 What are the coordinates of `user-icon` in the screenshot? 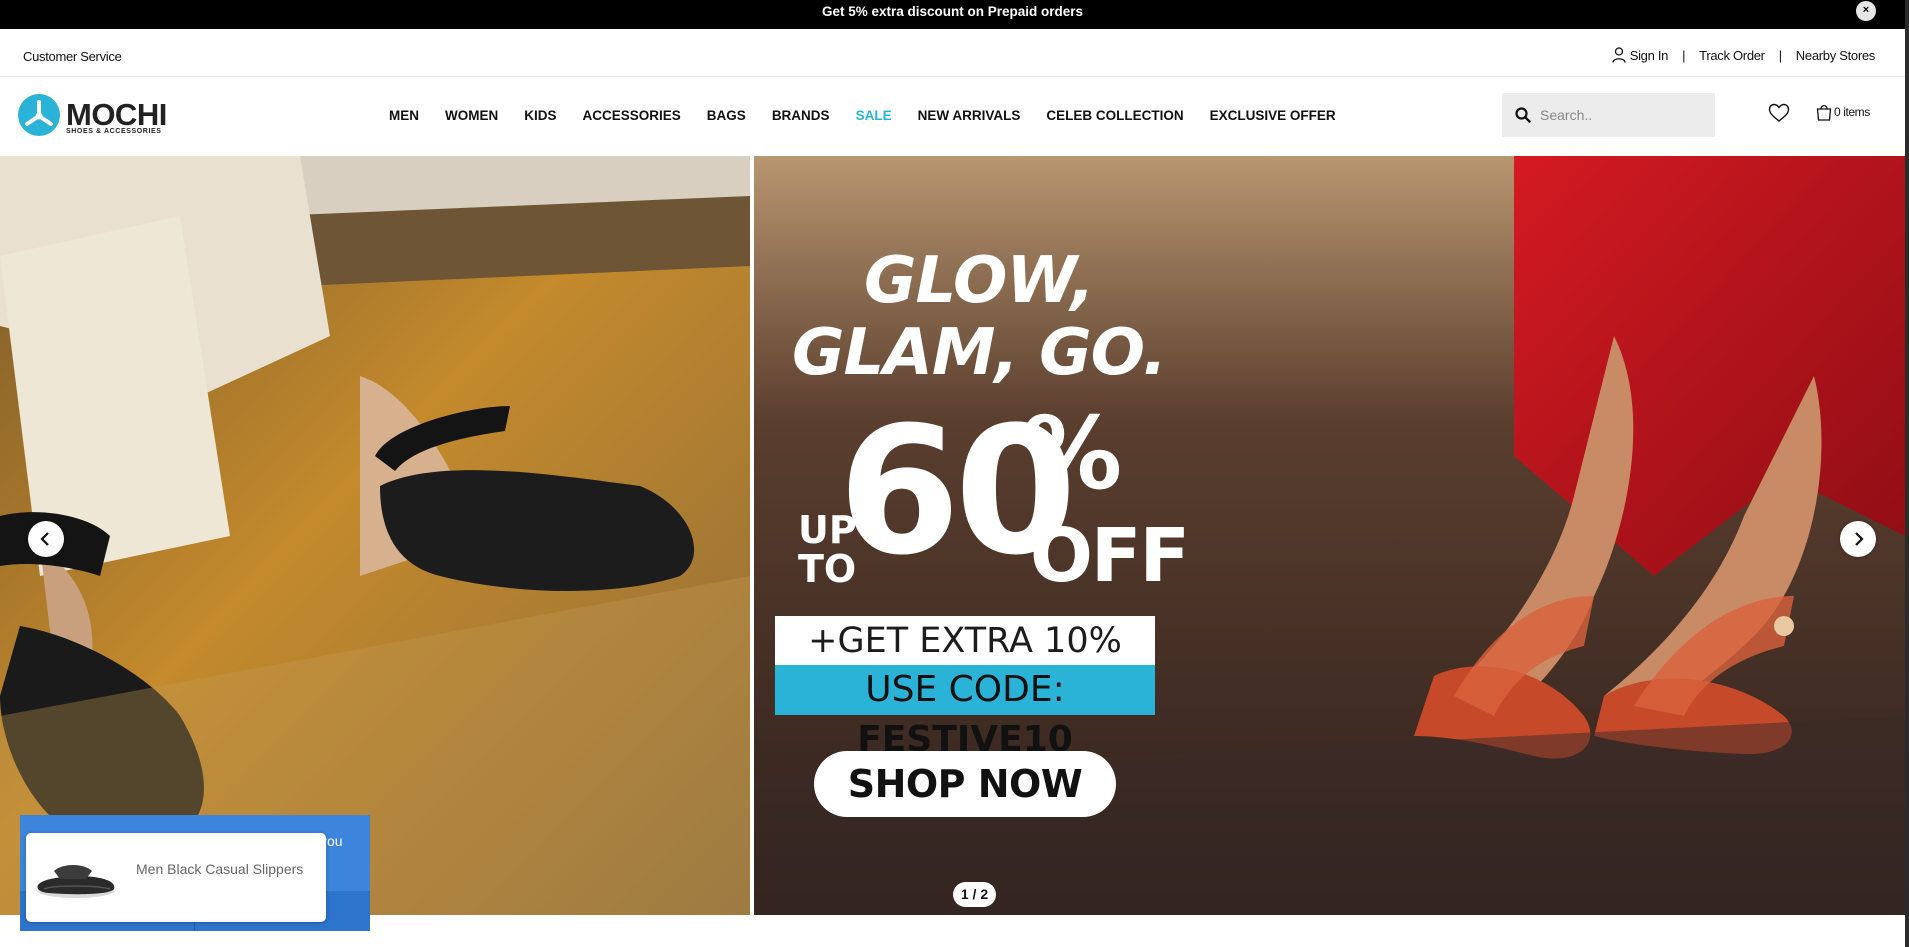 It's located at (1619, 55).